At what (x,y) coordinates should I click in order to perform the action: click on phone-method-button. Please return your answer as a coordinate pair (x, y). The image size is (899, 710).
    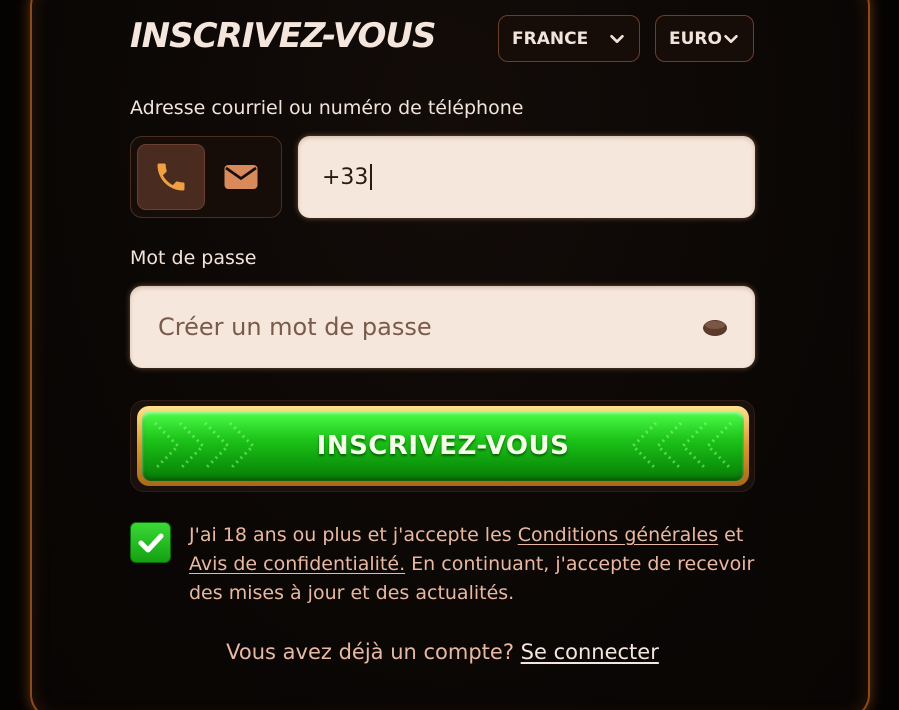
    Looking at the image, I should click on (171, 177).